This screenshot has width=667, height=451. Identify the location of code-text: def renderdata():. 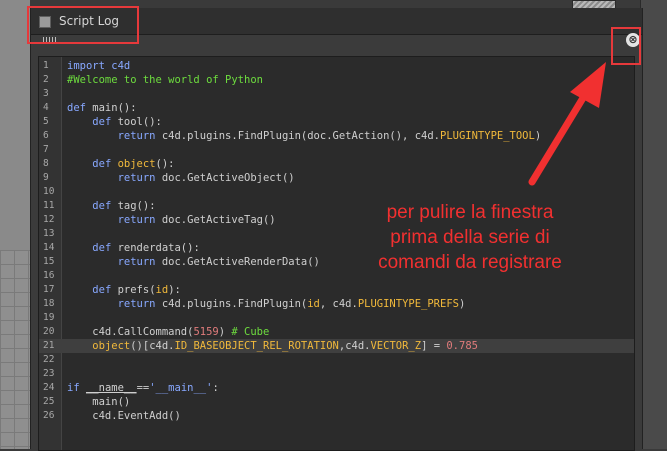
(133, 248).